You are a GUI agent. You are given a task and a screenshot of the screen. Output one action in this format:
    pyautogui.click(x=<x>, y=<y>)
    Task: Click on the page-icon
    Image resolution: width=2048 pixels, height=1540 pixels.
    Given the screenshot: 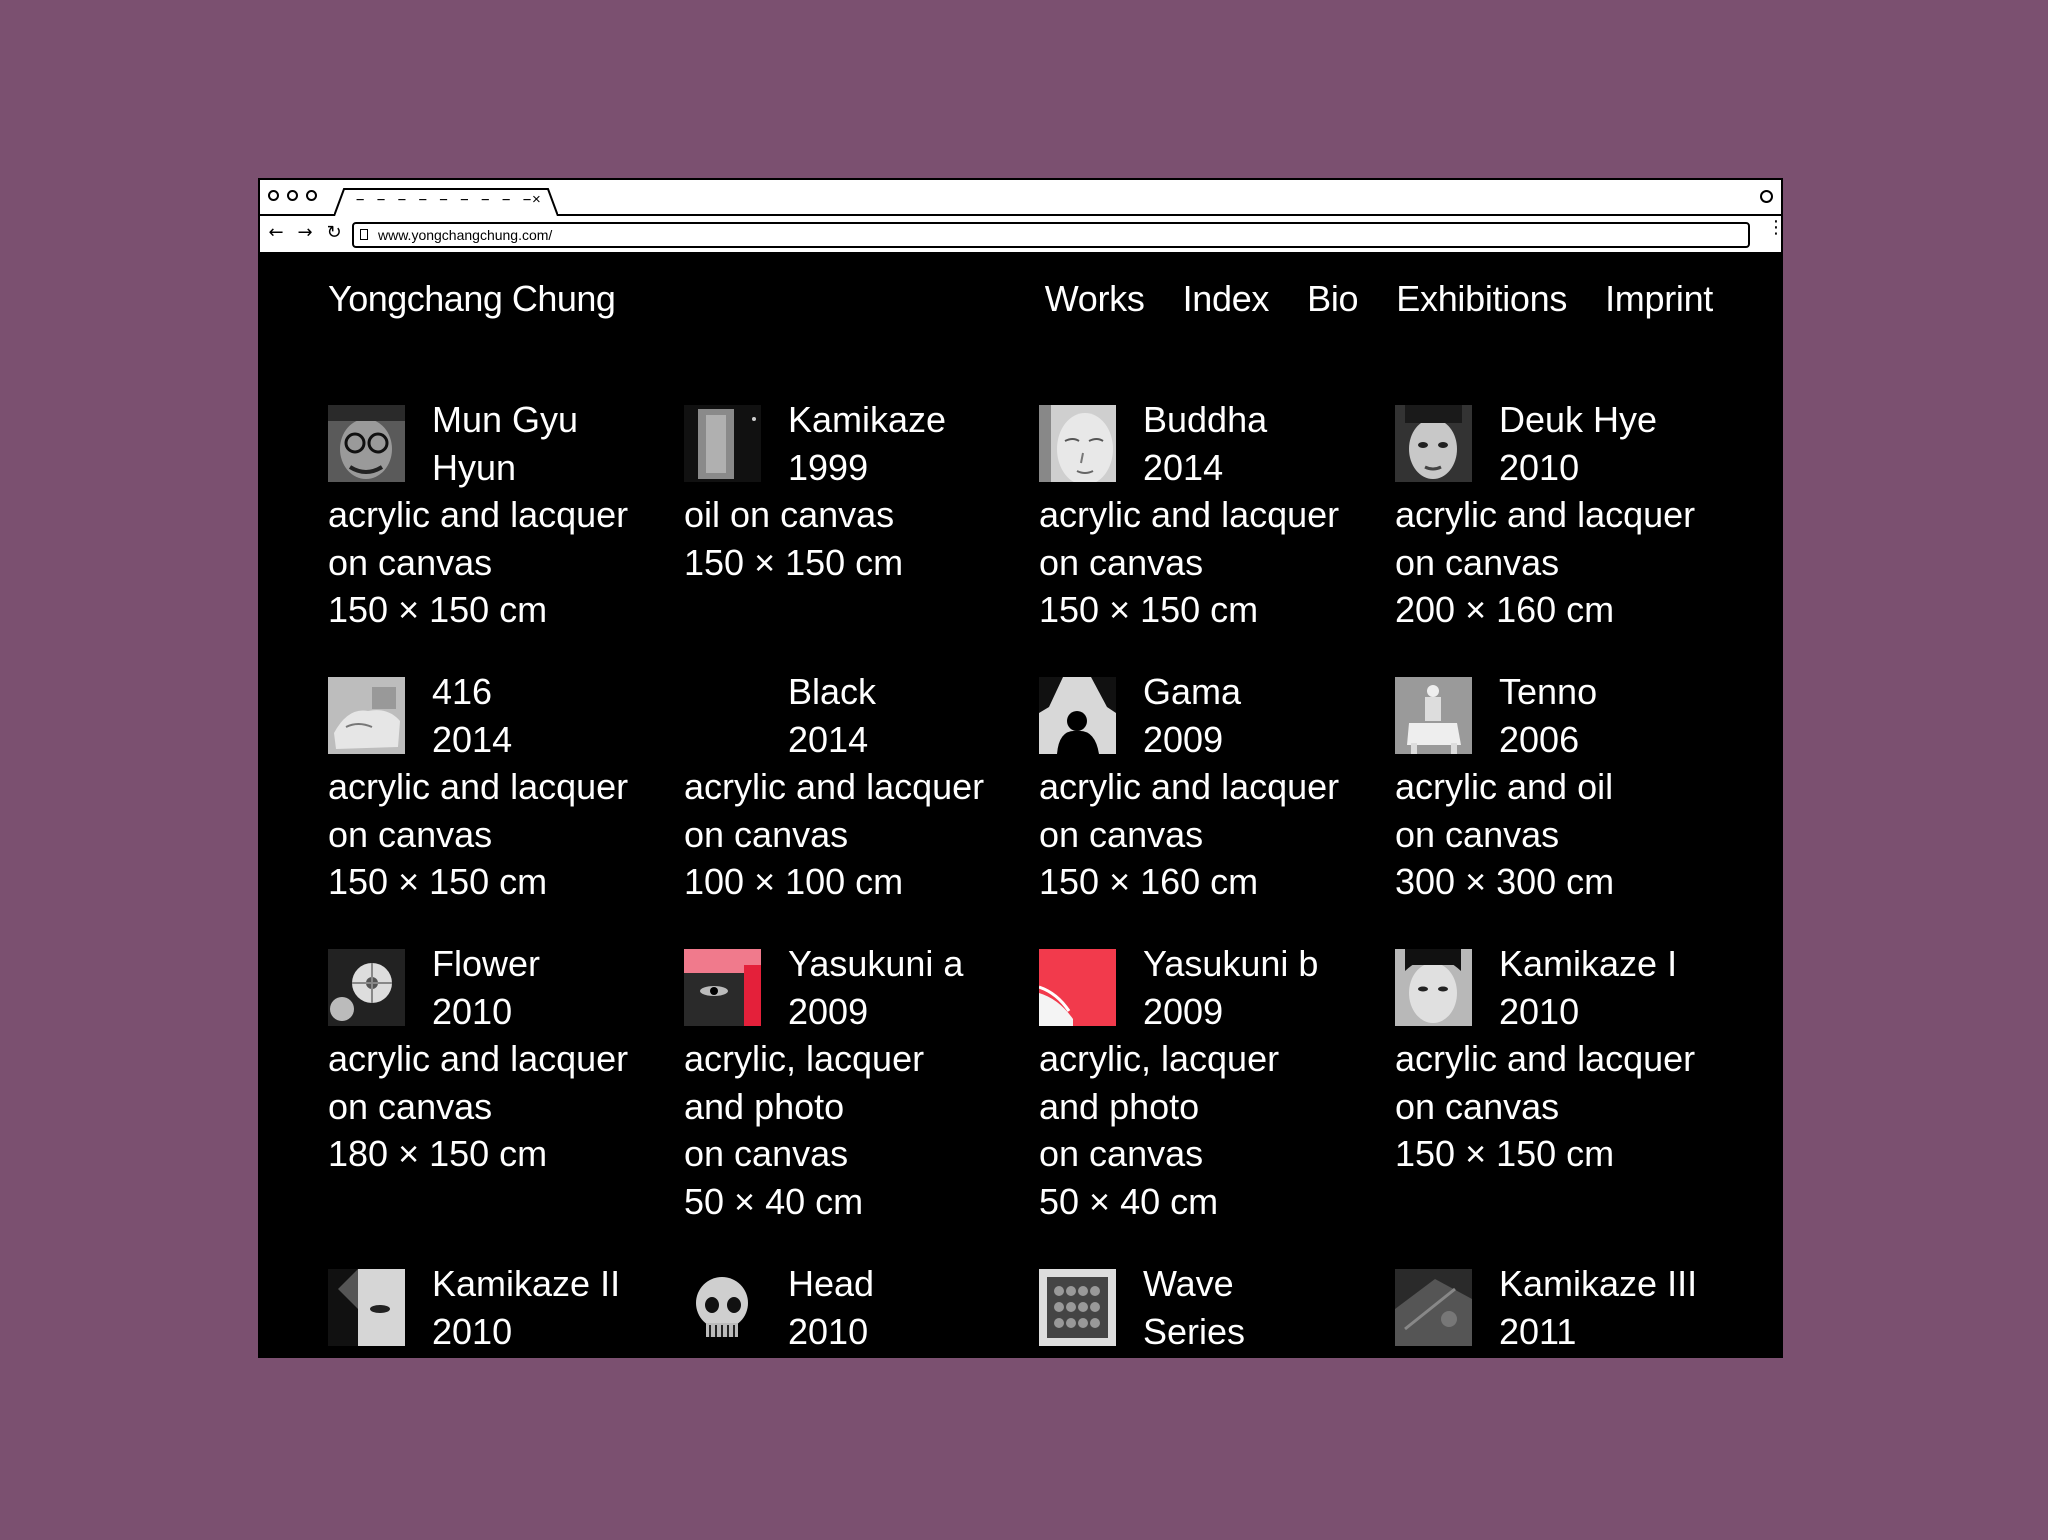 What is the action you would take?
    pyautogui.click(x=364, y=234)
    